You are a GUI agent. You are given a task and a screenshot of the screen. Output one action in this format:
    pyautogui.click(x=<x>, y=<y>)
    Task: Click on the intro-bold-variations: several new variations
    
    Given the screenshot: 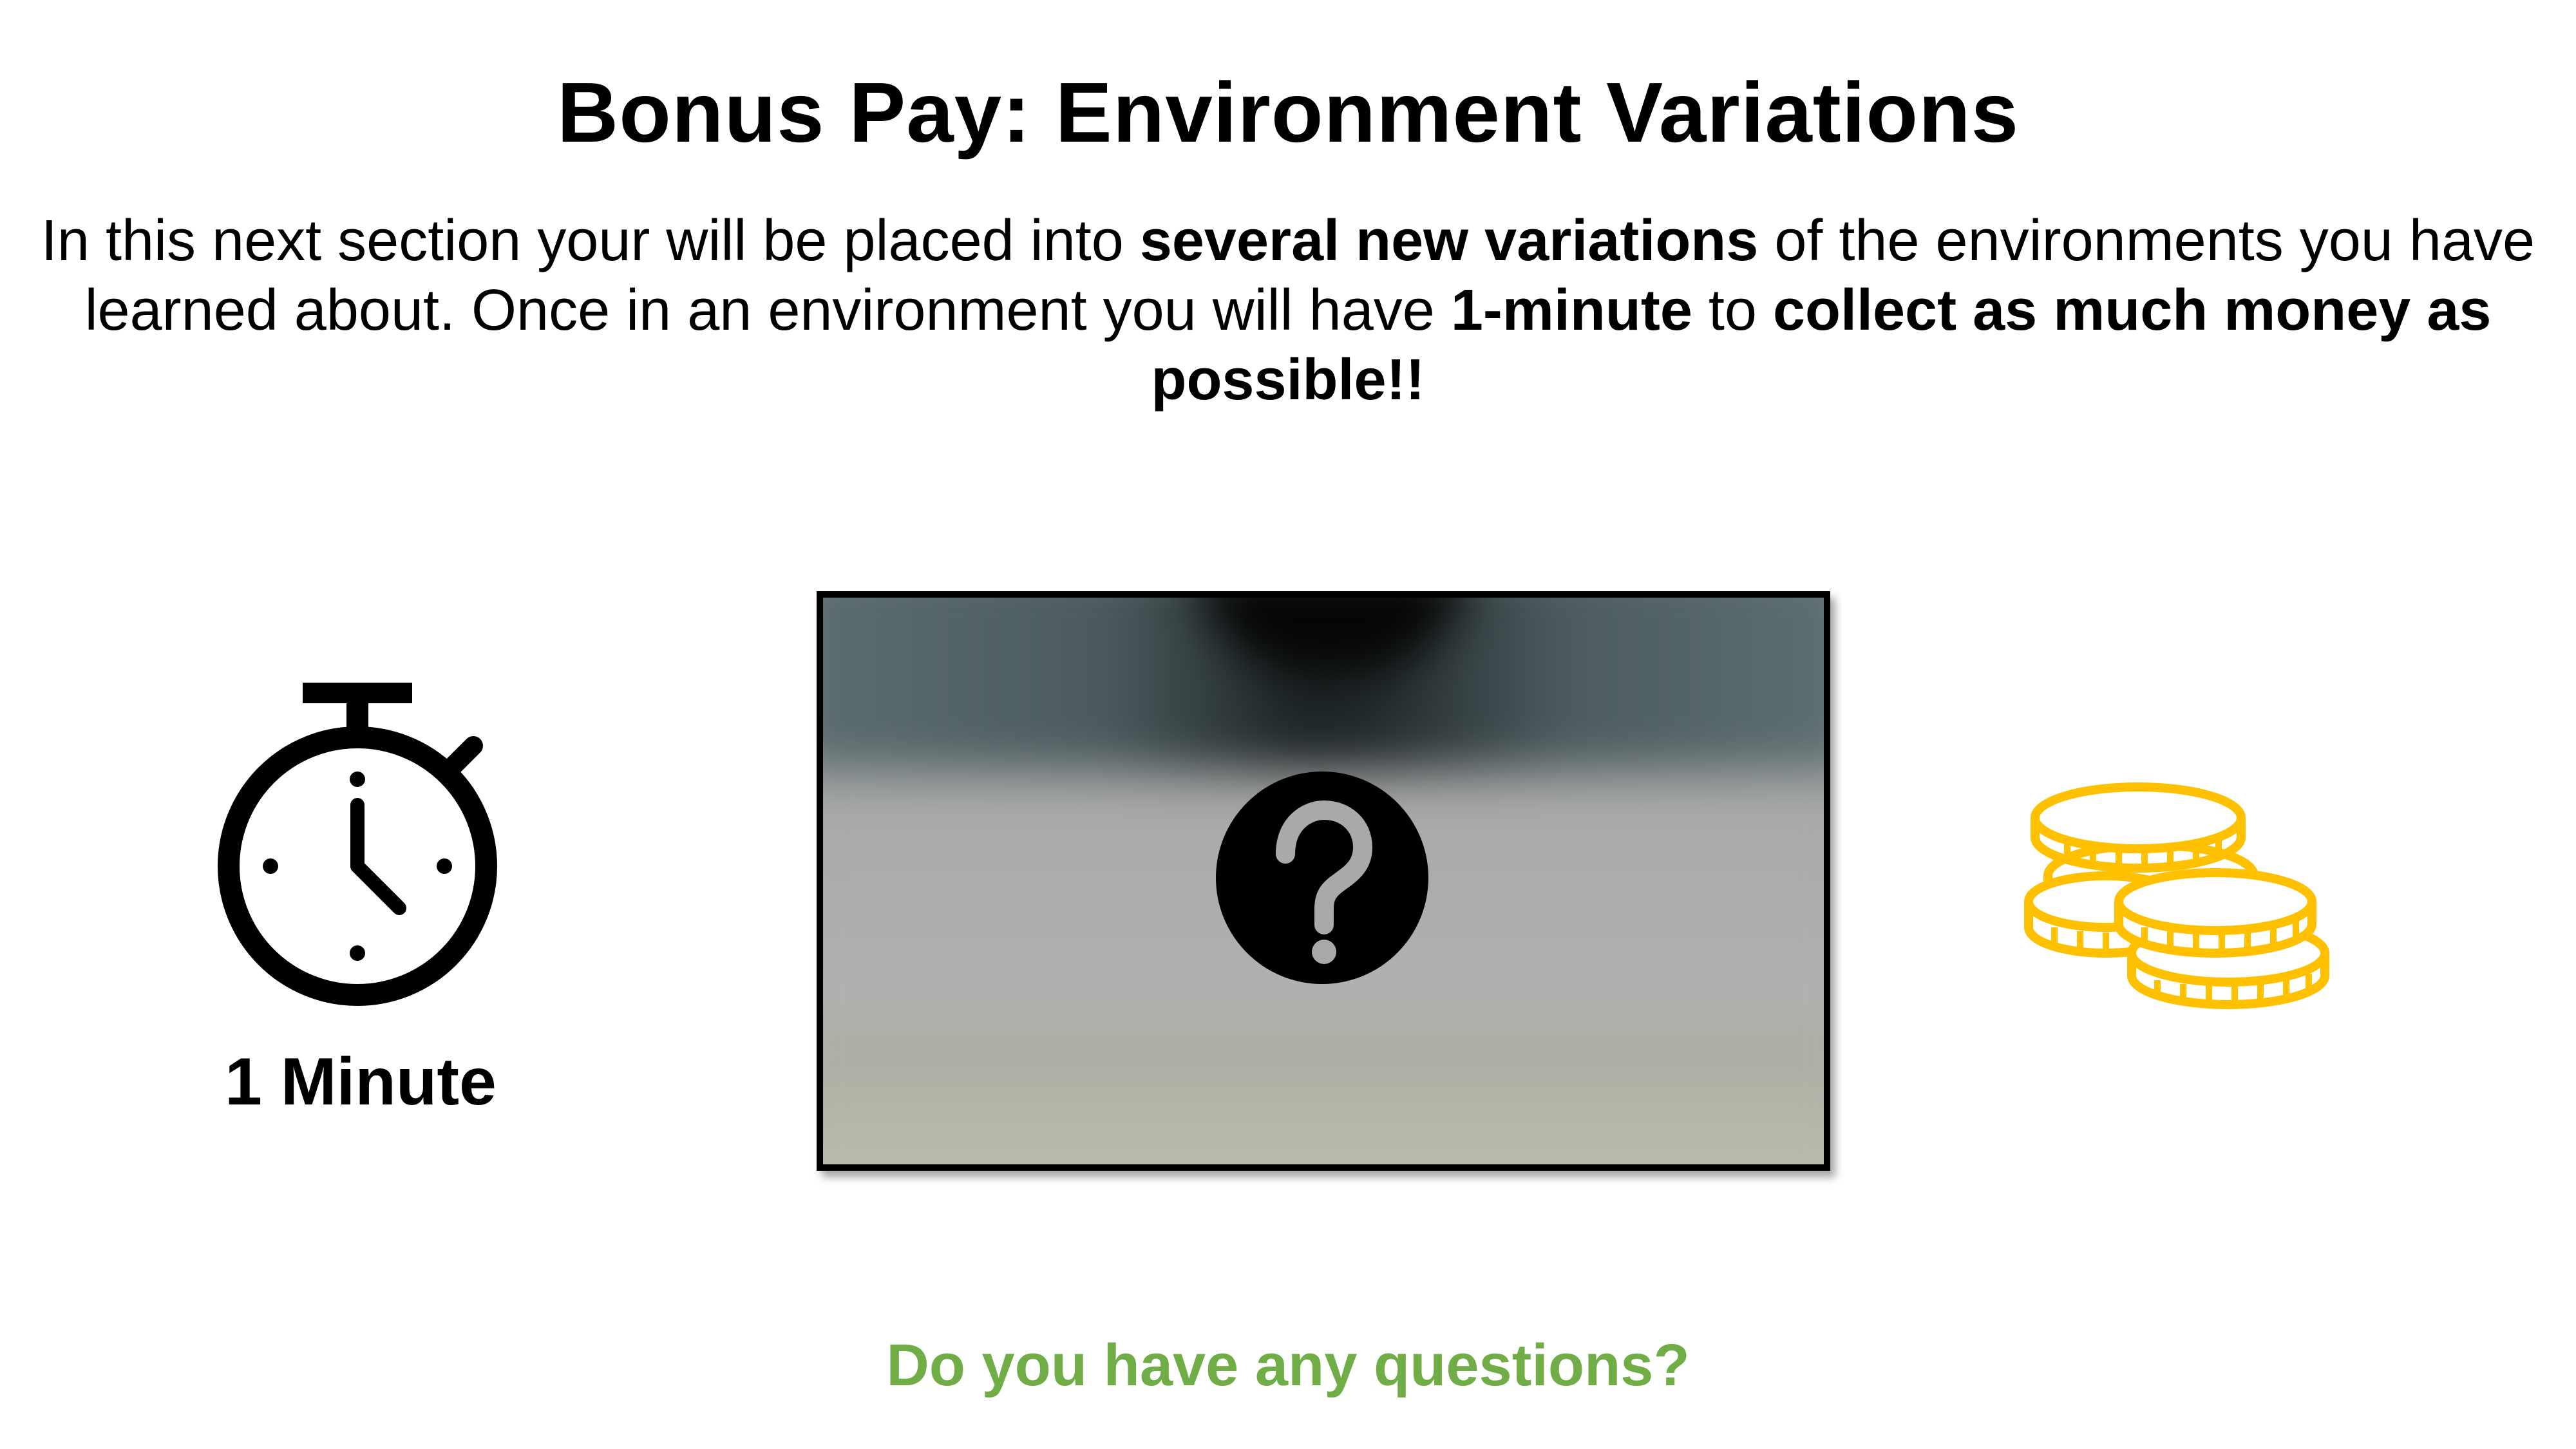 What is the action you would take?
    pyautogui.click(x=1449, y=241)
    